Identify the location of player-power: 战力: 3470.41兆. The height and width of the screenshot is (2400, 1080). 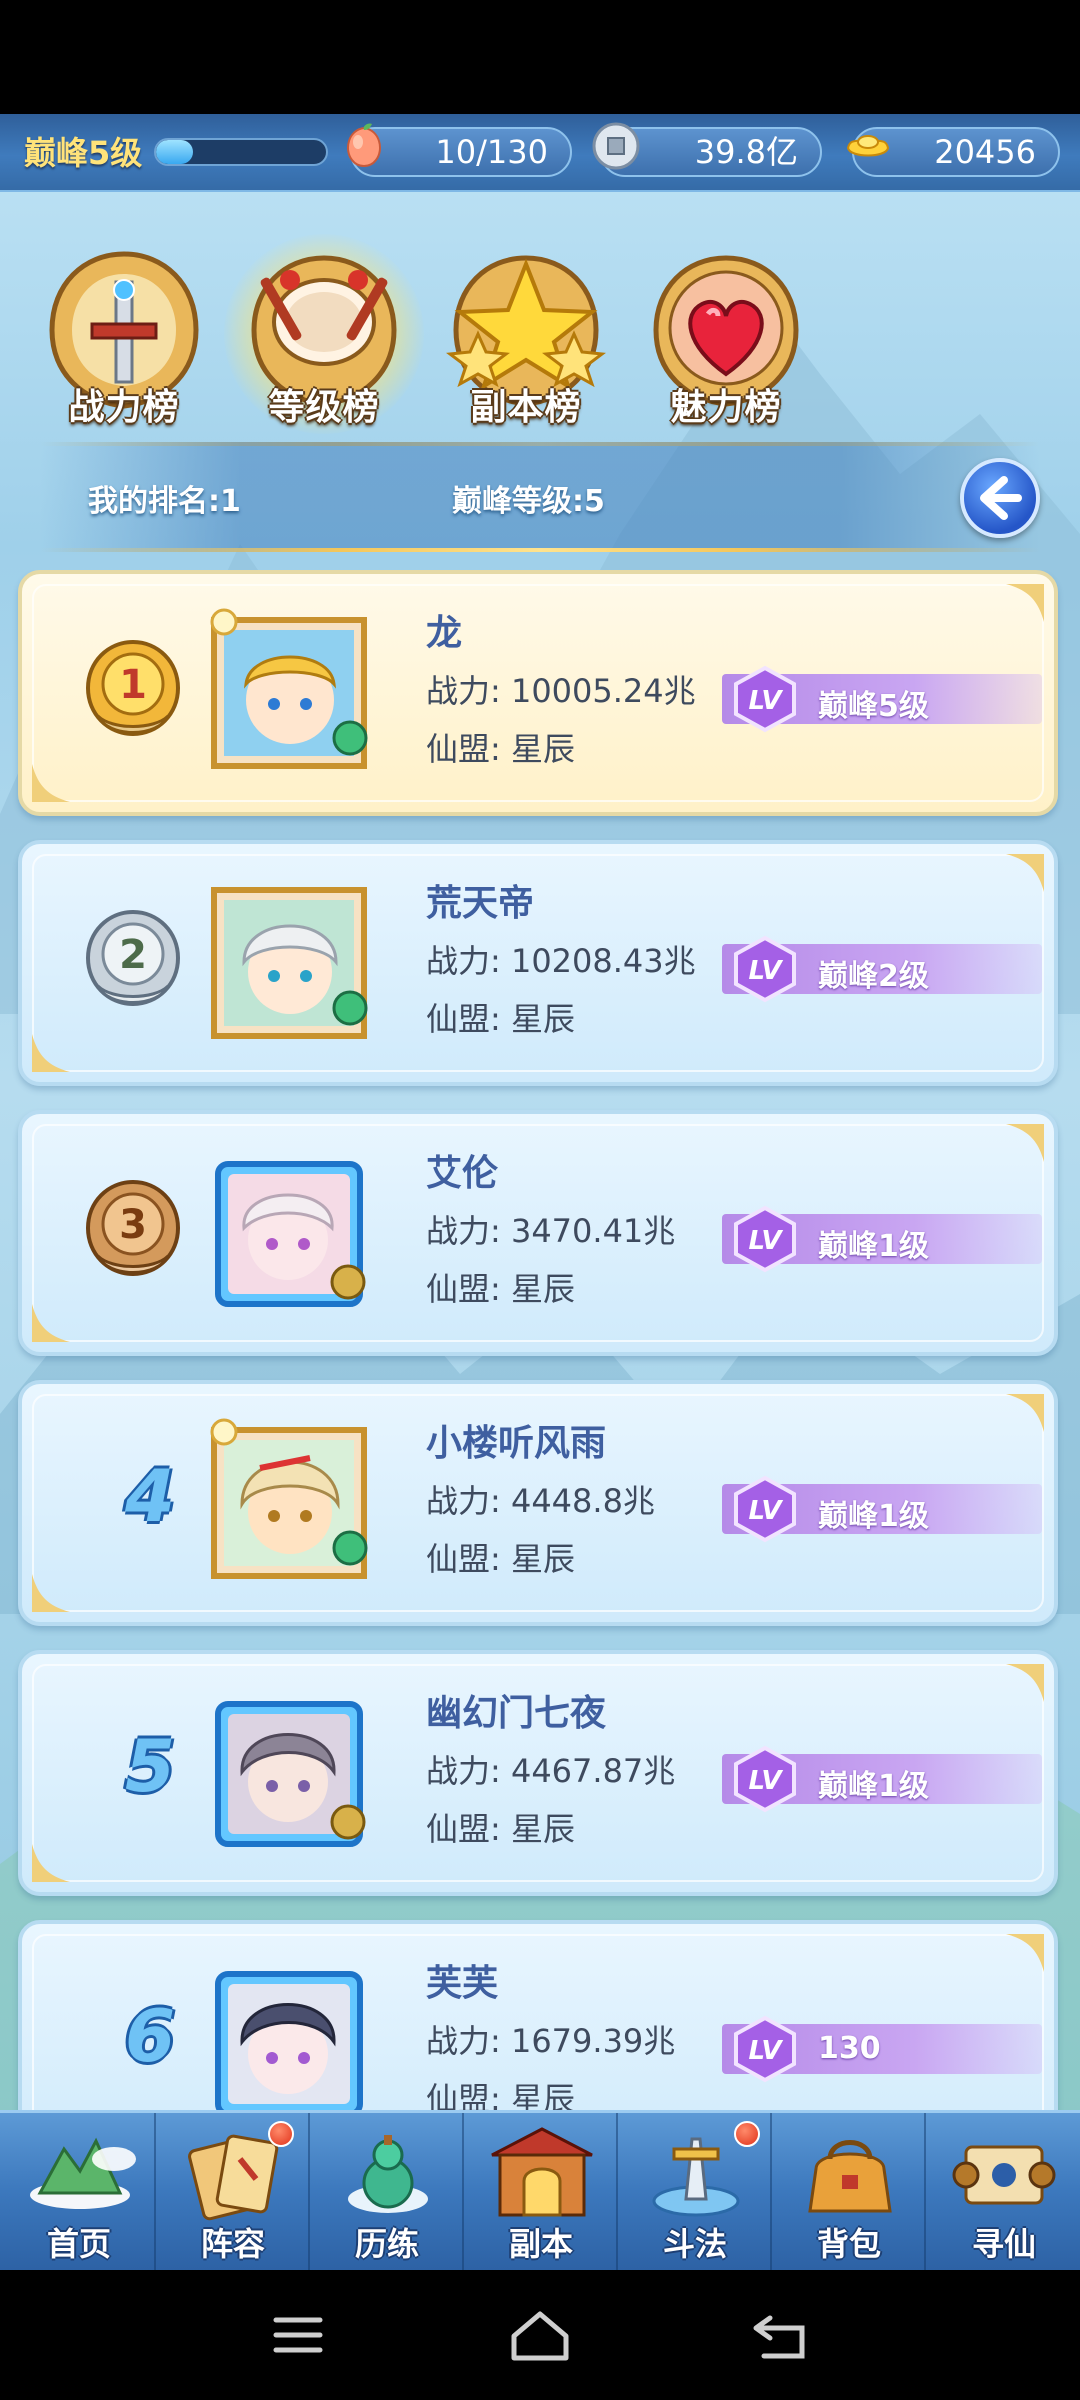
(551, 1231).